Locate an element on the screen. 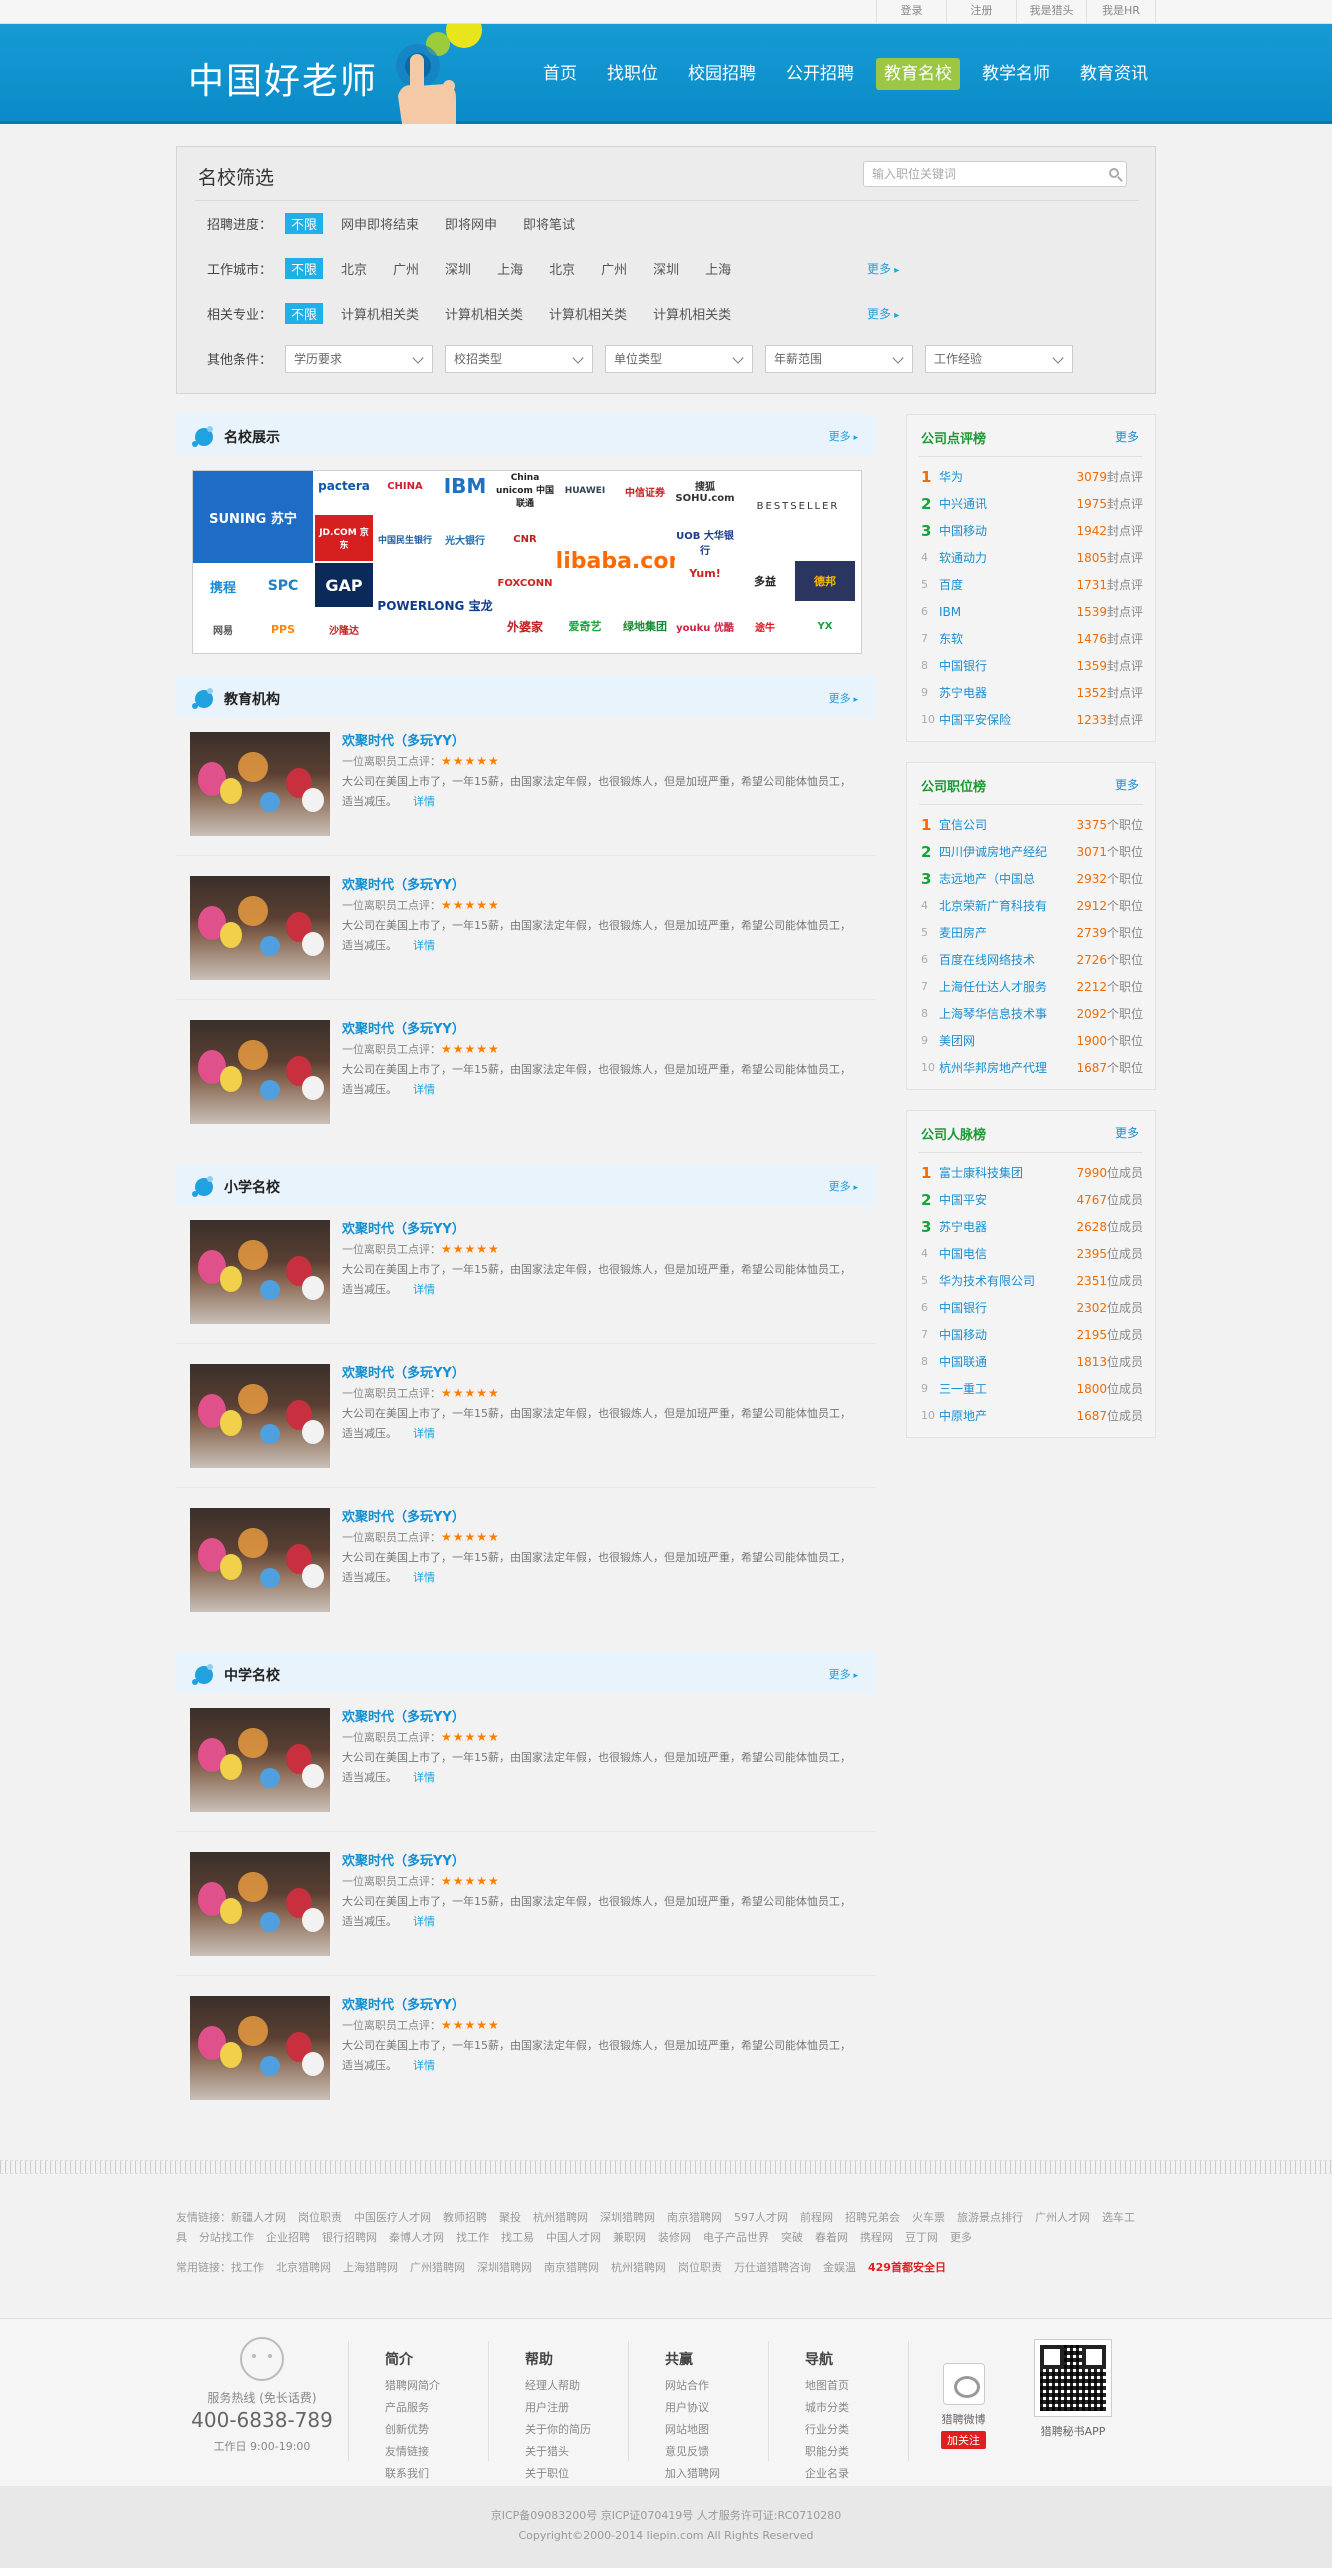 The height and width of the screenshot is (2568, 1332). rank-company: IBM is located at coordinates (1004, 612).